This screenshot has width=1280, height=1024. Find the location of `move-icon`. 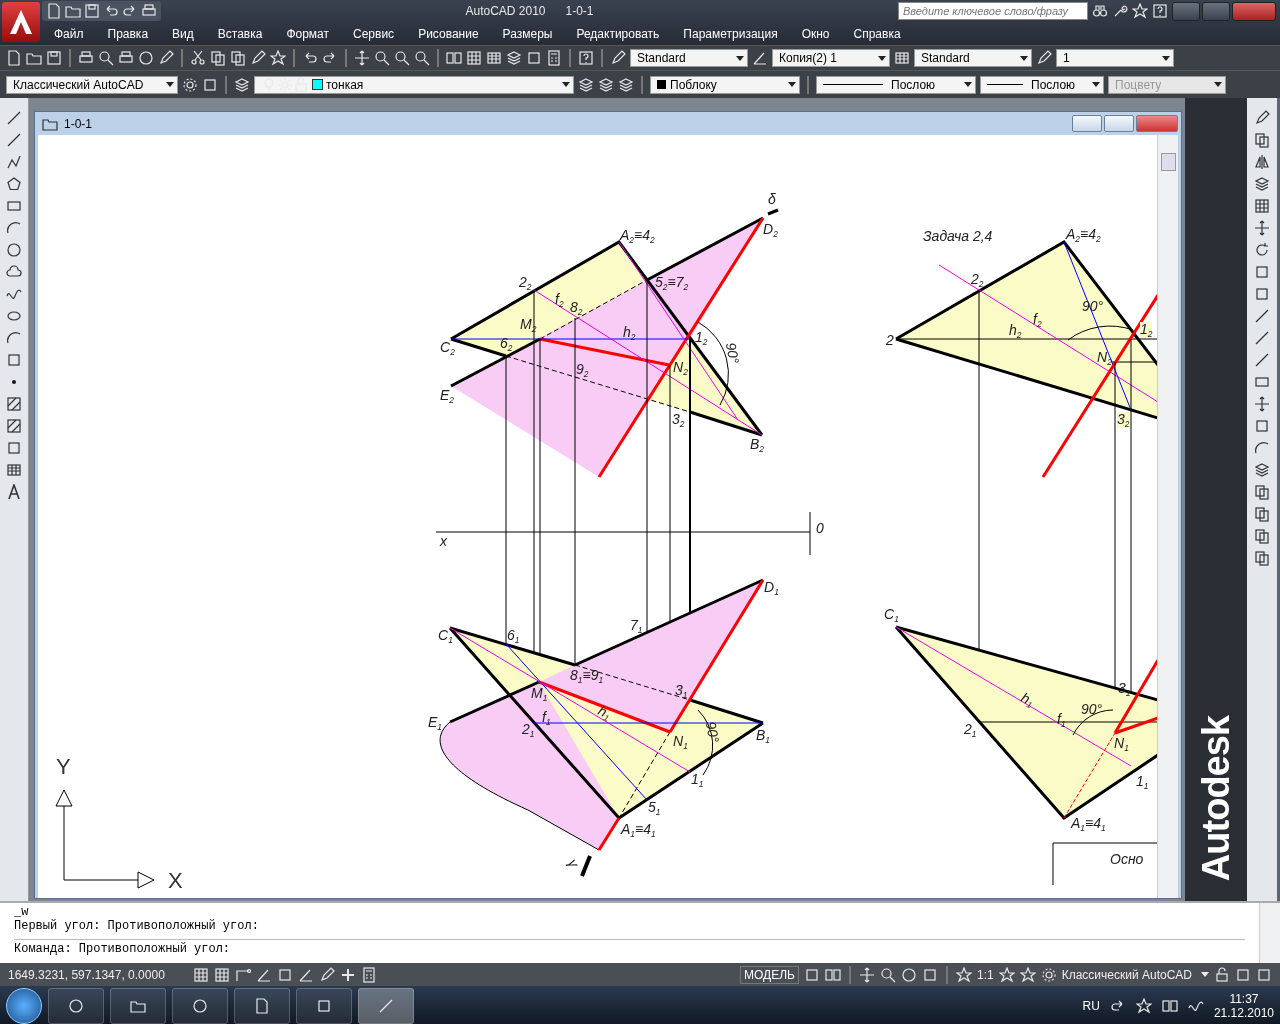

move-icon is located at coordinates (1262, 228).